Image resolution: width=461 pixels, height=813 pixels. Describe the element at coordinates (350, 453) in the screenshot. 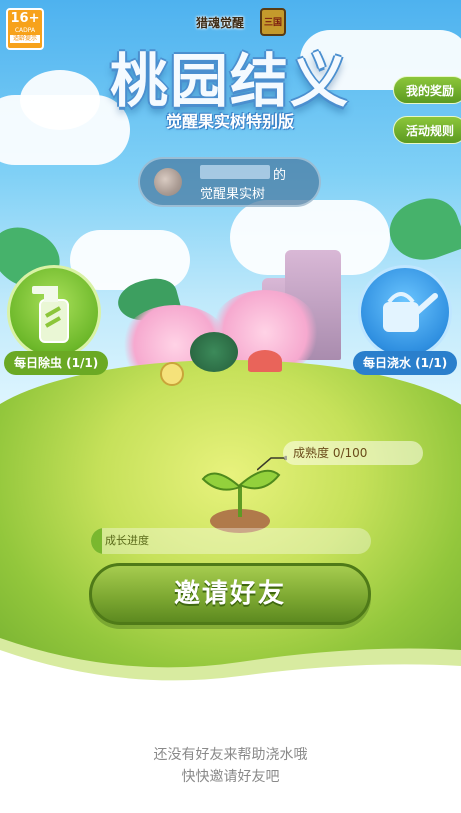

I see `maturity-value: 0/100` at that location.